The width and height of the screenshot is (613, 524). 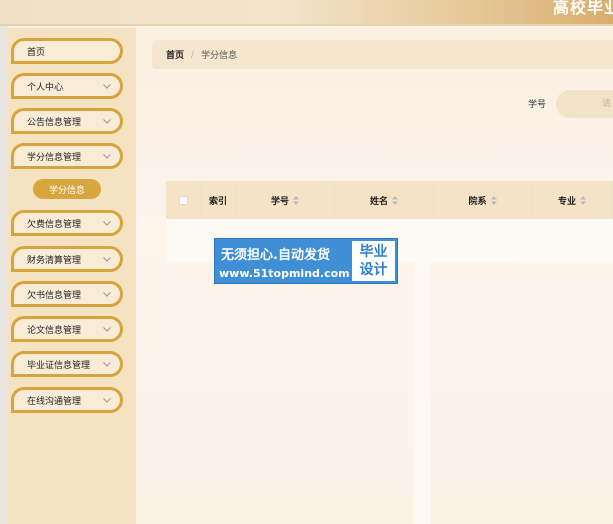 I want to click on column-header-label: 姓名, so click(x=378, y=201).